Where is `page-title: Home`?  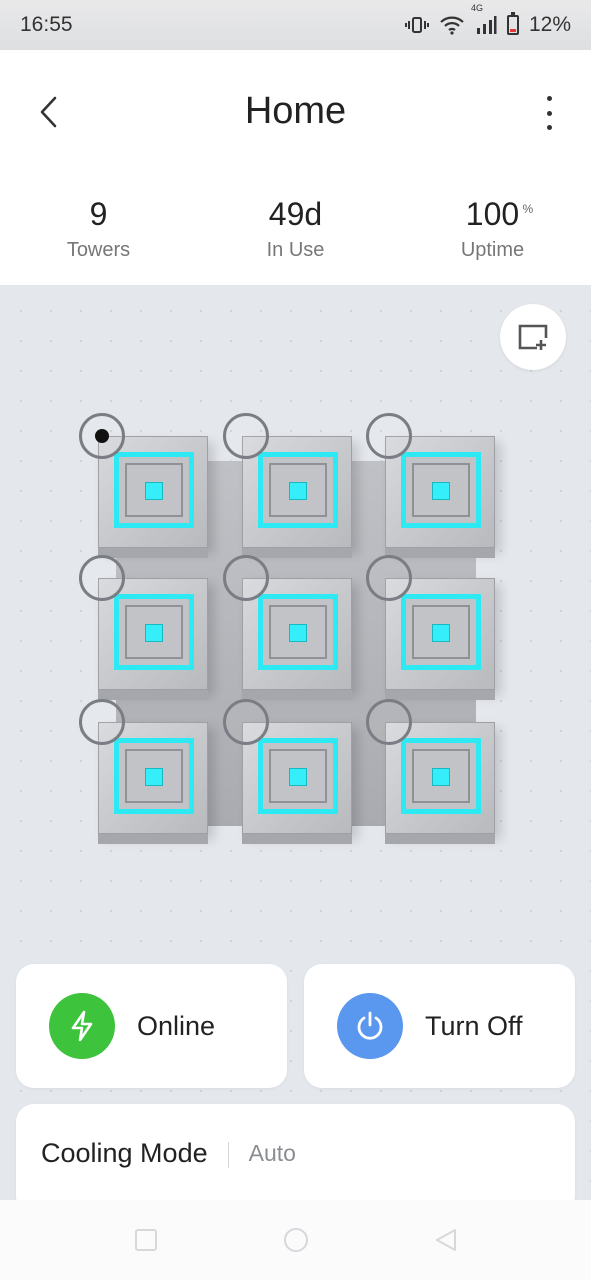
page-title: Home is located at coordinates (295, 111).